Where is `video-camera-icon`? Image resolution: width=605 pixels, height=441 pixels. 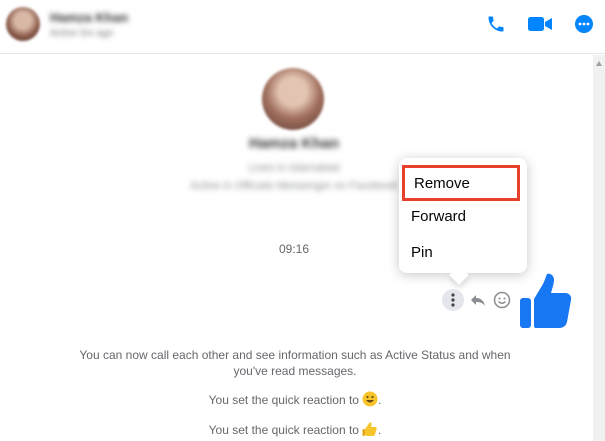 video-camera-icon is located at coordinates (540, 24).